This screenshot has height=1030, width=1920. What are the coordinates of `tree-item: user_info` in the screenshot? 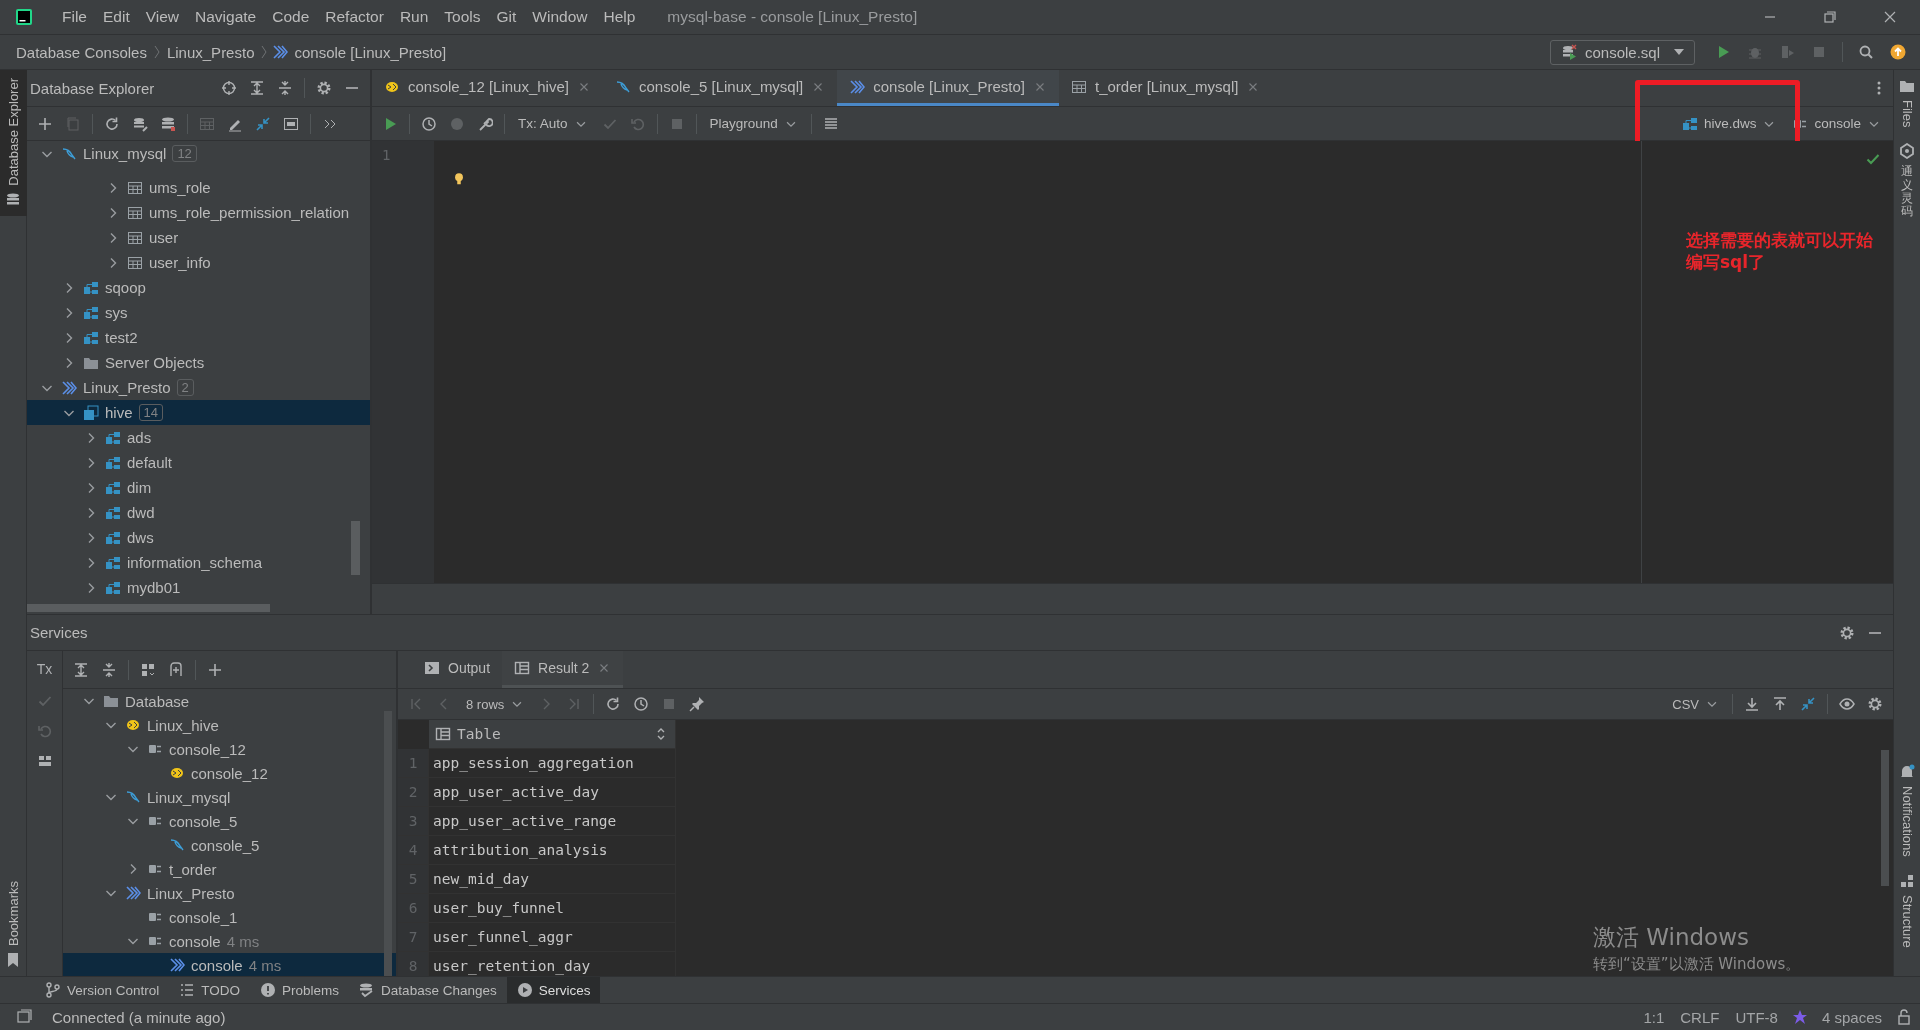 It's located at (198, 262).